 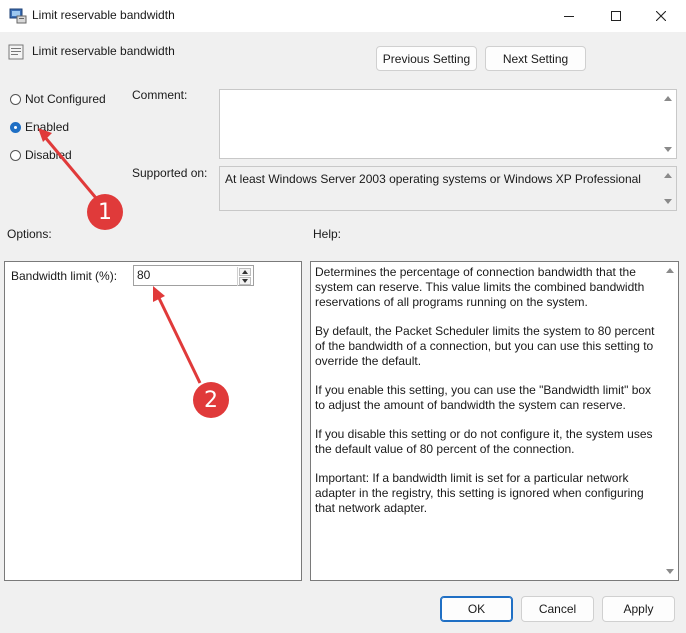 I want to click on annotation-badge-2: 2, so click(x=211, y=400).